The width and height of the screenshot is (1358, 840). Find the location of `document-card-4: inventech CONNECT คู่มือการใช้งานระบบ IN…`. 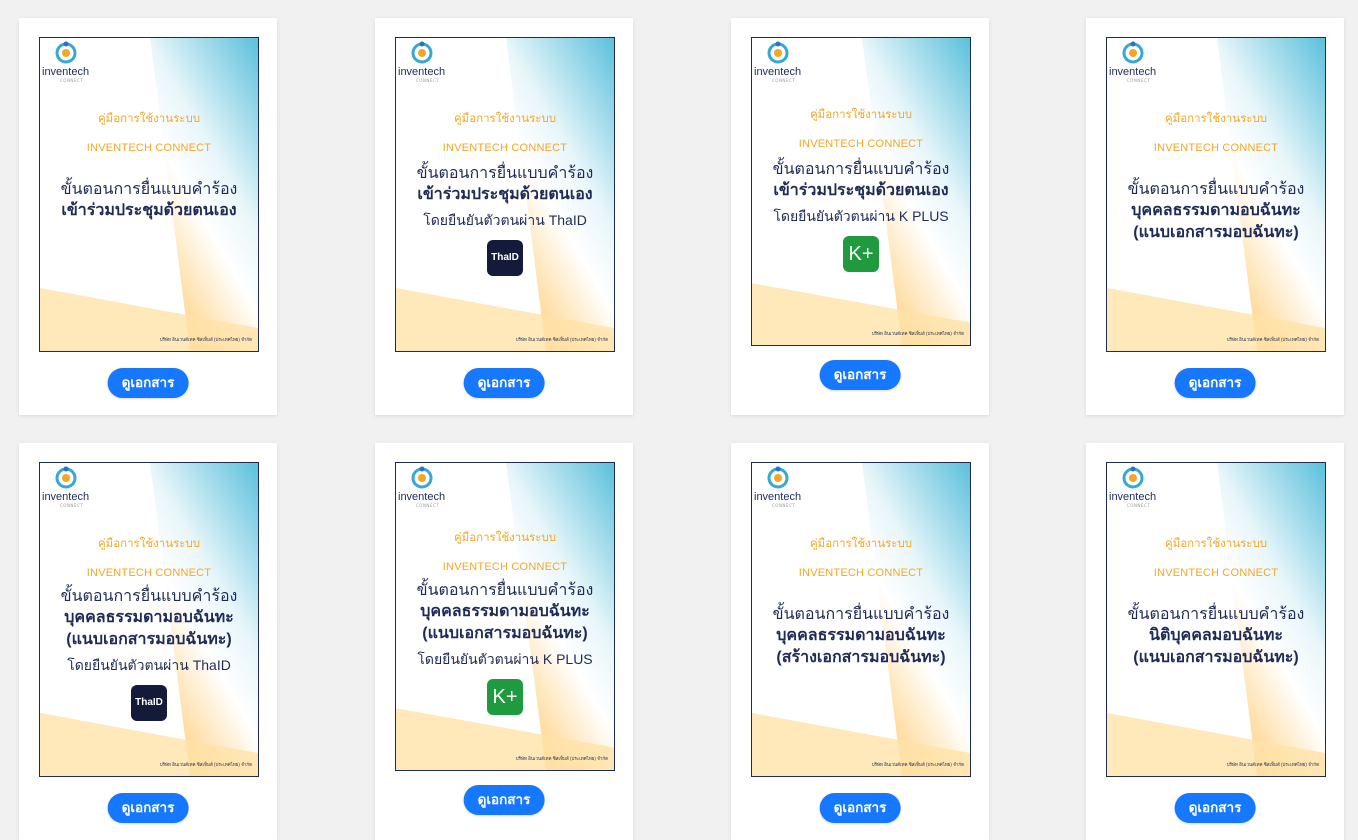

document-card-4: inventech CONNECT คู่มือการใช้งานระบบ IN… is located at coordinates (1215, 216).